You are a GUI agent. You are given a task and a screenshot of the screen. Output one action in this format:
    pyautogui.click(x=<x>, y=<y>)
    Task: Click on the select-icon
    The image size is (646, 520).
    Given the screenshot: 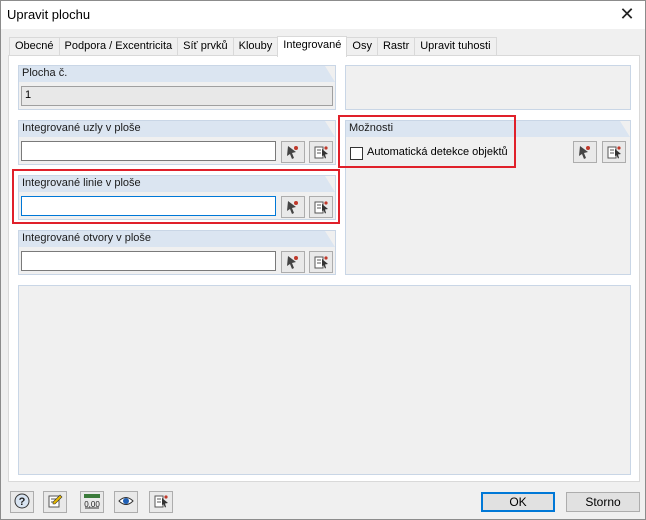 What is the action you would take?
    pyautogui.click(x=161, y=502)
    